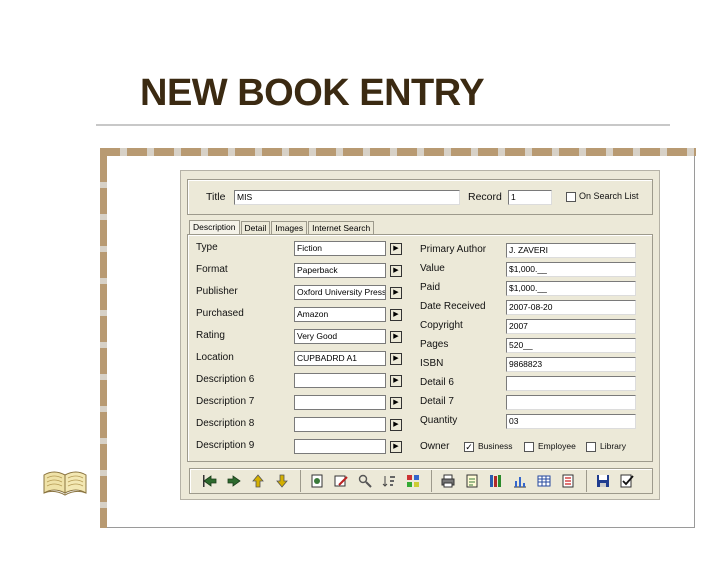 This screenshot has width=728, height=563. Describe the element at coordinates (396, 271) in the screenshot. I see `format-dropdown-arrow-icon: ▶` at that location.